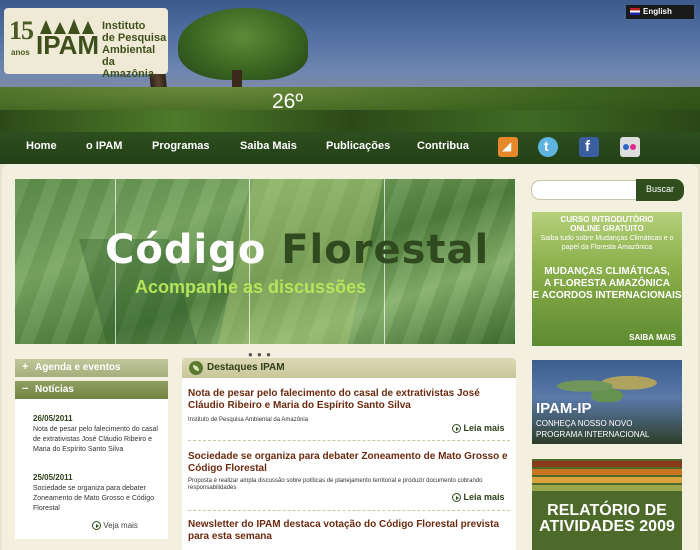  Describe the element at coordinates (630, 147) in the screenshot. I see `flickr-icon` at that location.